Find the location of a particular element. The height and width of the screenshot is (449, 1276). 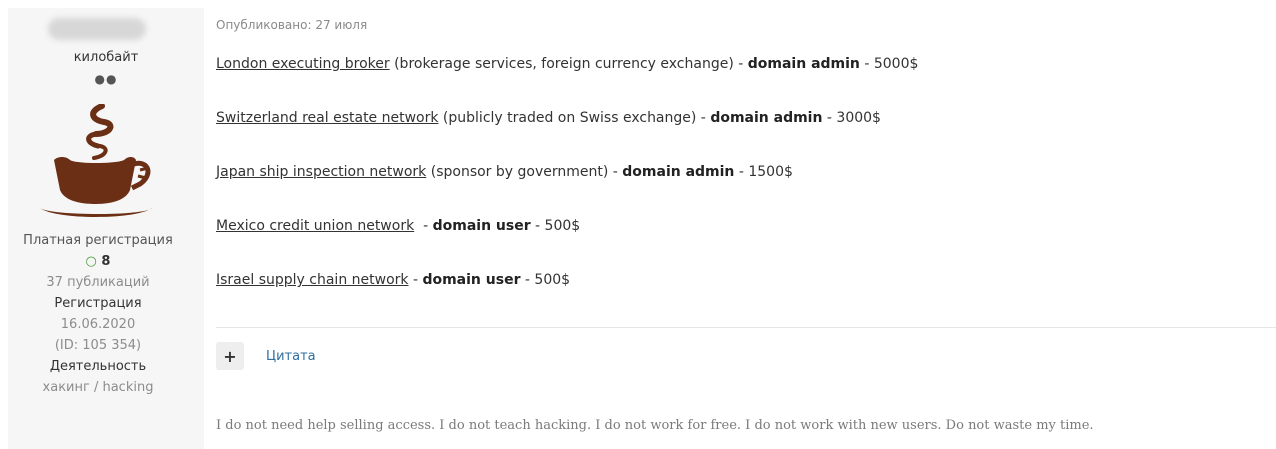

registration-label: Регистрация is located at coordinates (98, 303).